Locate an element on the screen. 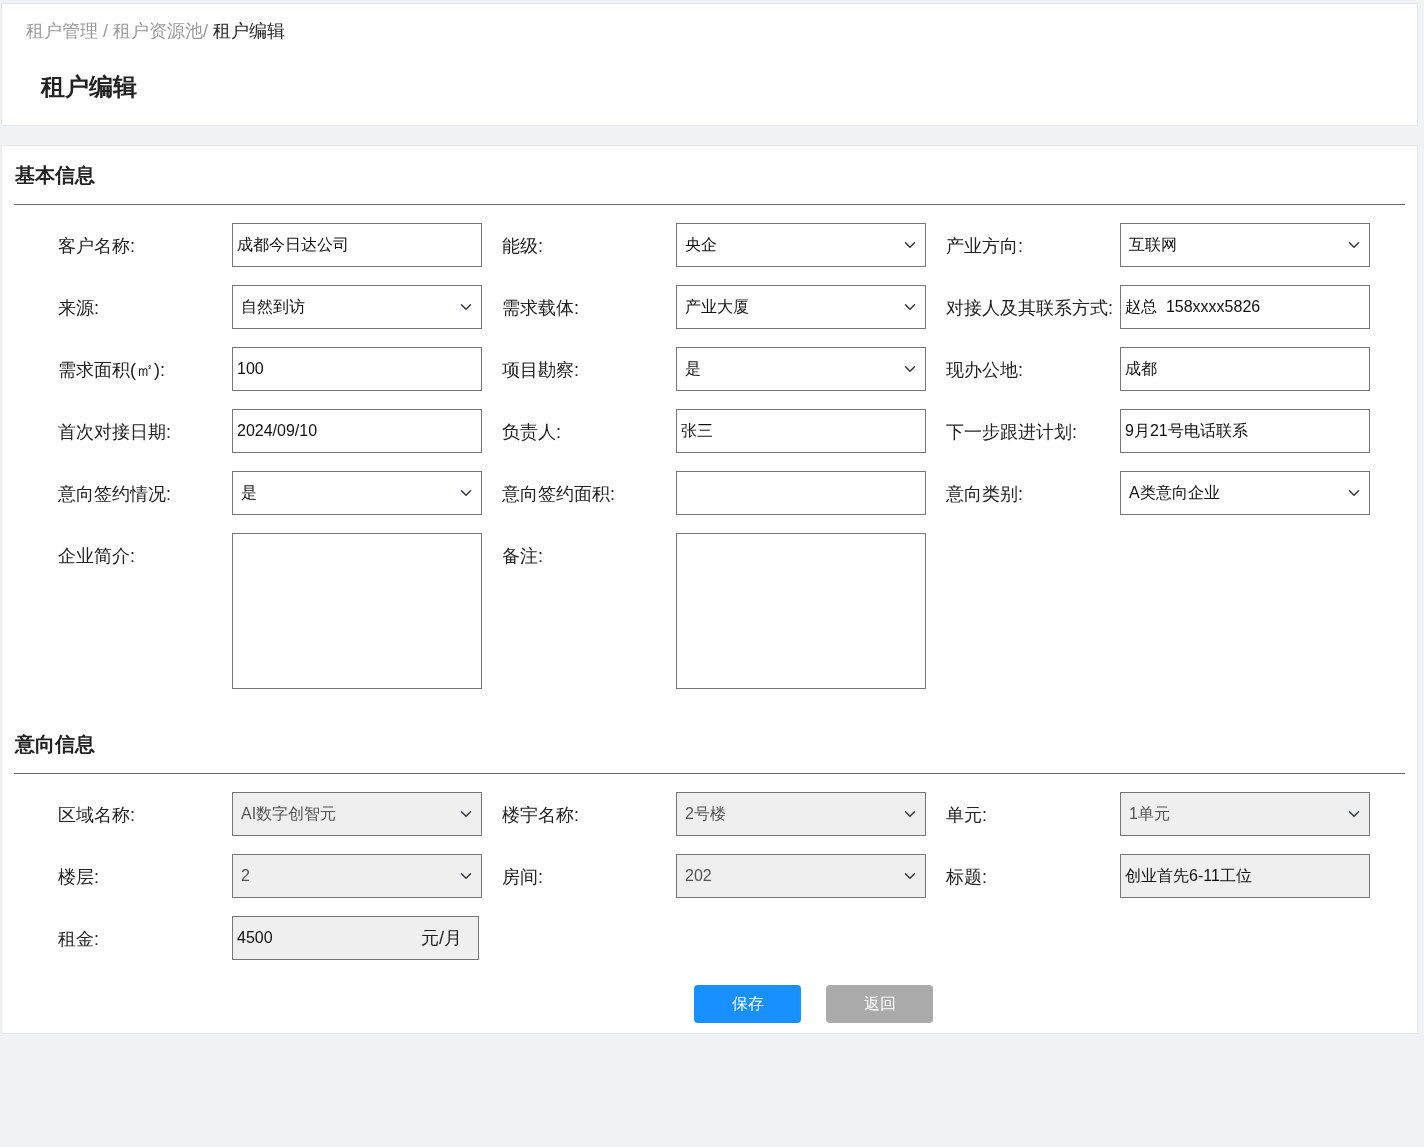 The height and width of the screenshot is (1147, 1424). field-label: 单元: is located at coordinates (967, 815).